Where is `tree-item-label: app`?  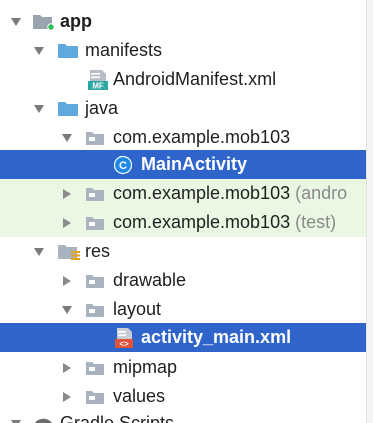 tree-item-label: app is located at coordinates (76, 21).